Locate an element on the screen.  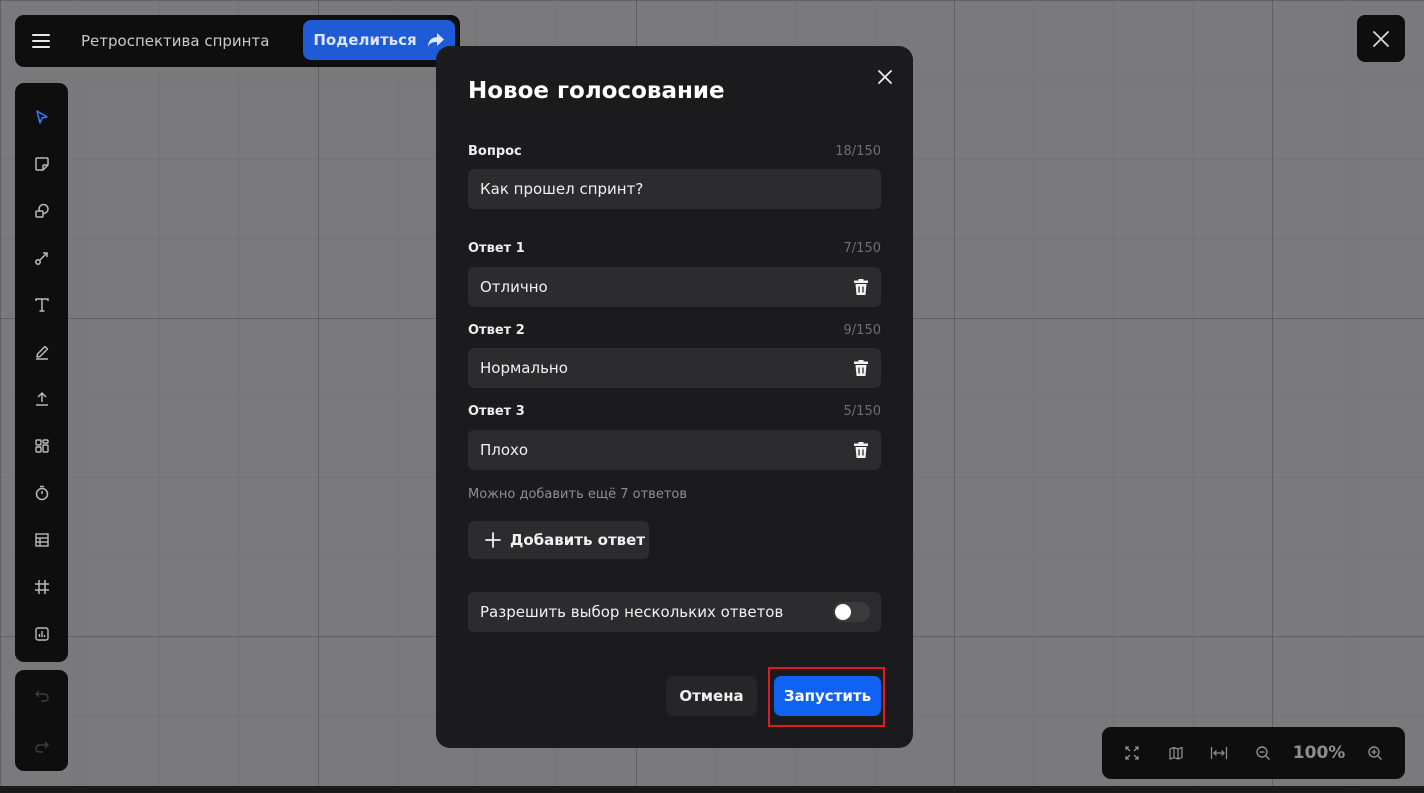
cancel-button: Отмена is located at coordinates (711, 696).